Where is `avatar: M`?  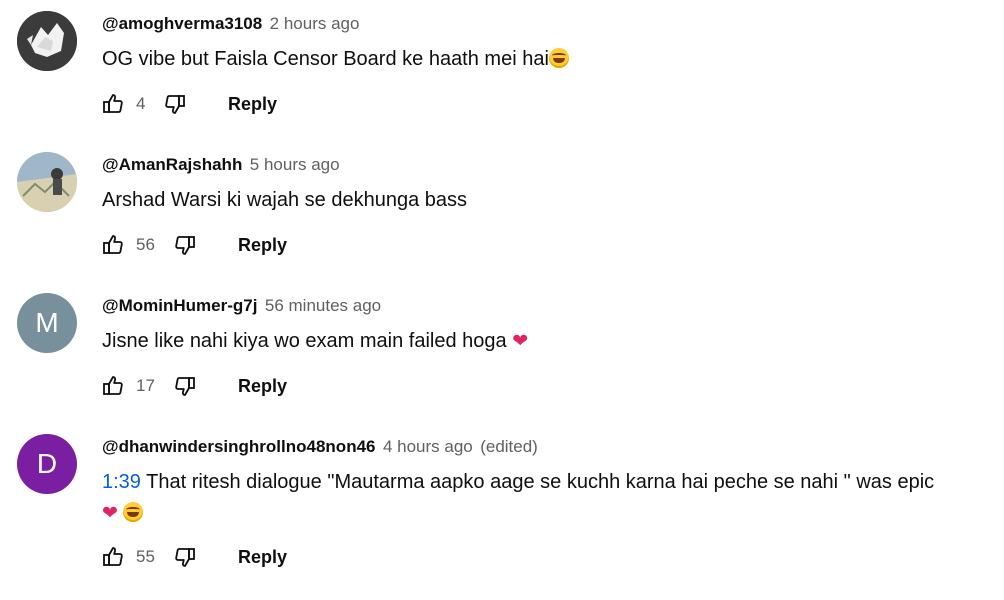 avatar: M is located at coordinates (47, 323).